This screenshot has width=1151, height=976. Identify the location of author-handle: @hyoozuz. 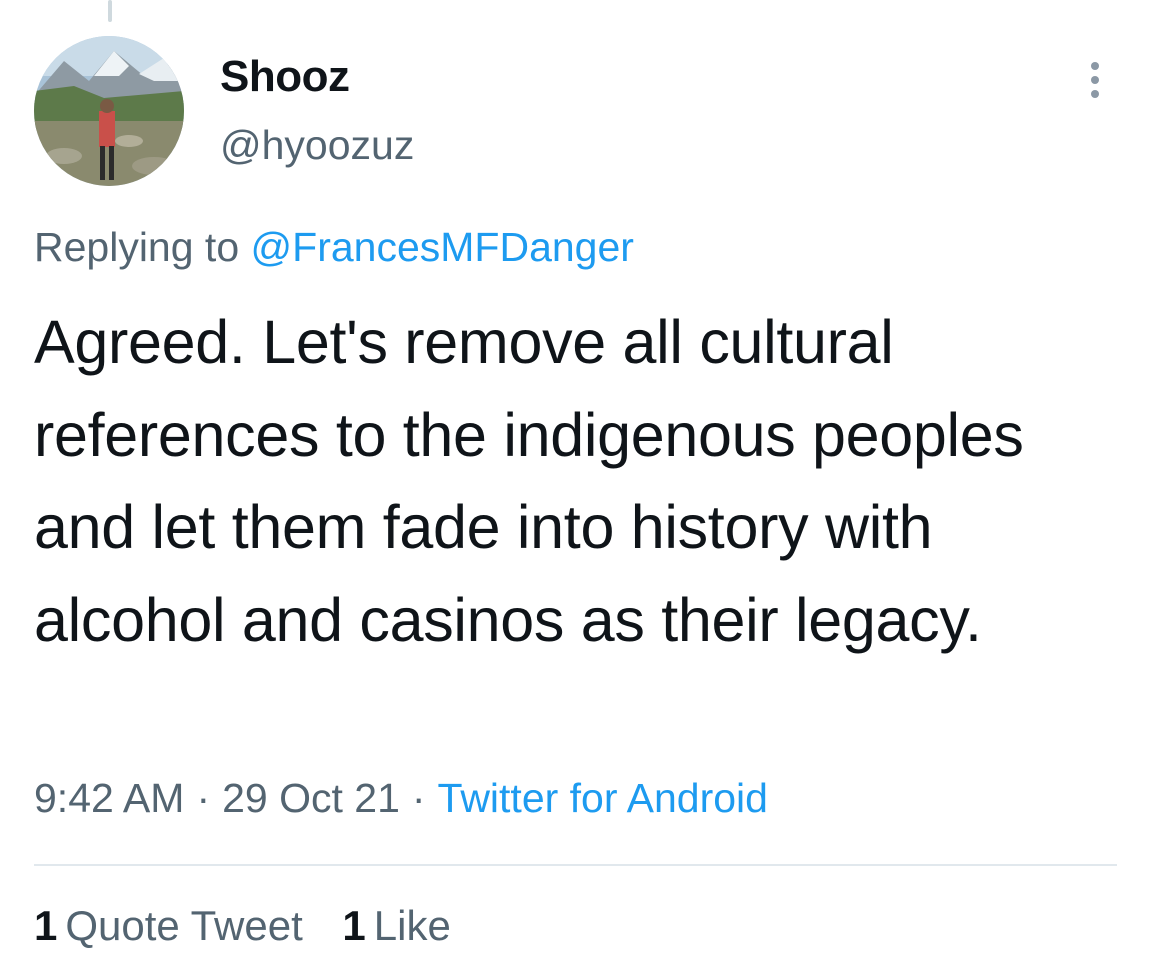
(317, 145).